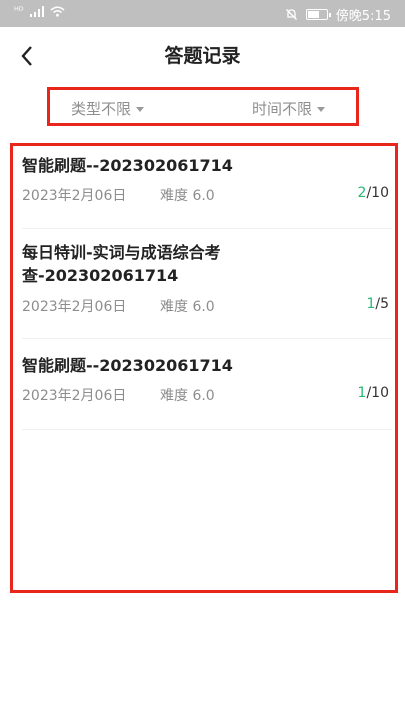 This screenshot has height=720, width=405. What do you see at coordinates (363, 16) in the screenshot?
I see `status-time: 傍晚5:15` at bounding box center [363, 16].